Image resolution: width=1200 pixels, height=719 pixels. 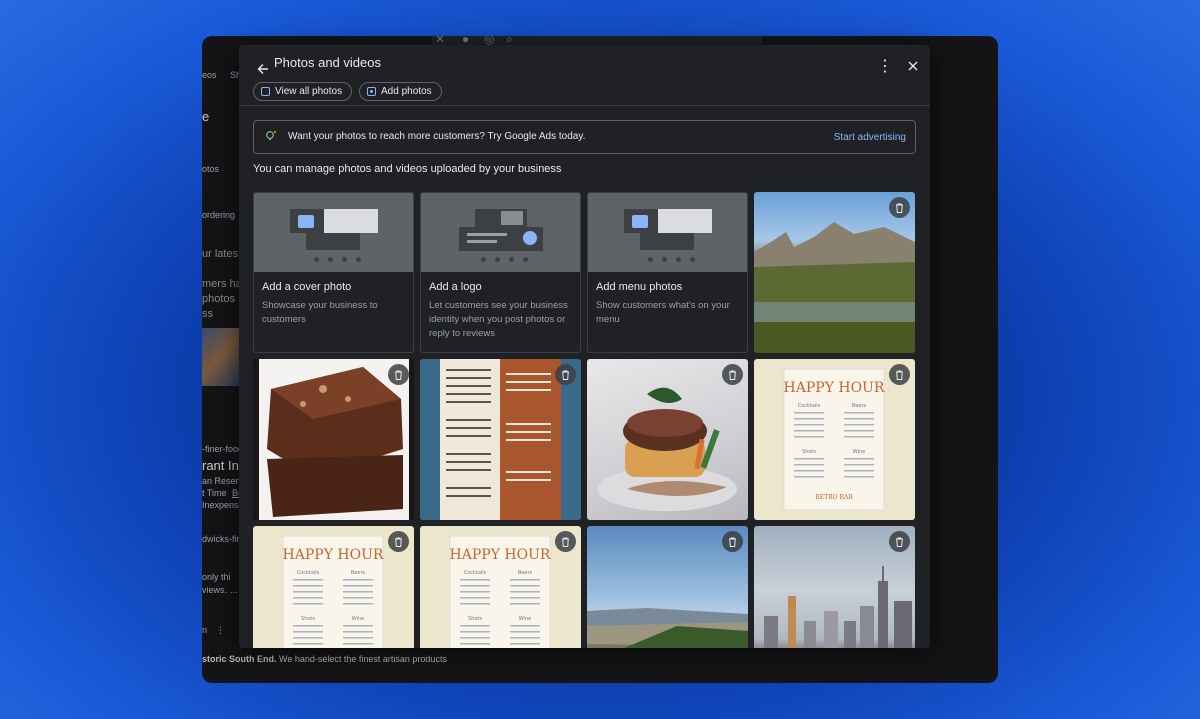 What do you see at coordinates (834, 587) in the screenshot?
I see `photo-city-skyline` at bounding box center [834, 587].